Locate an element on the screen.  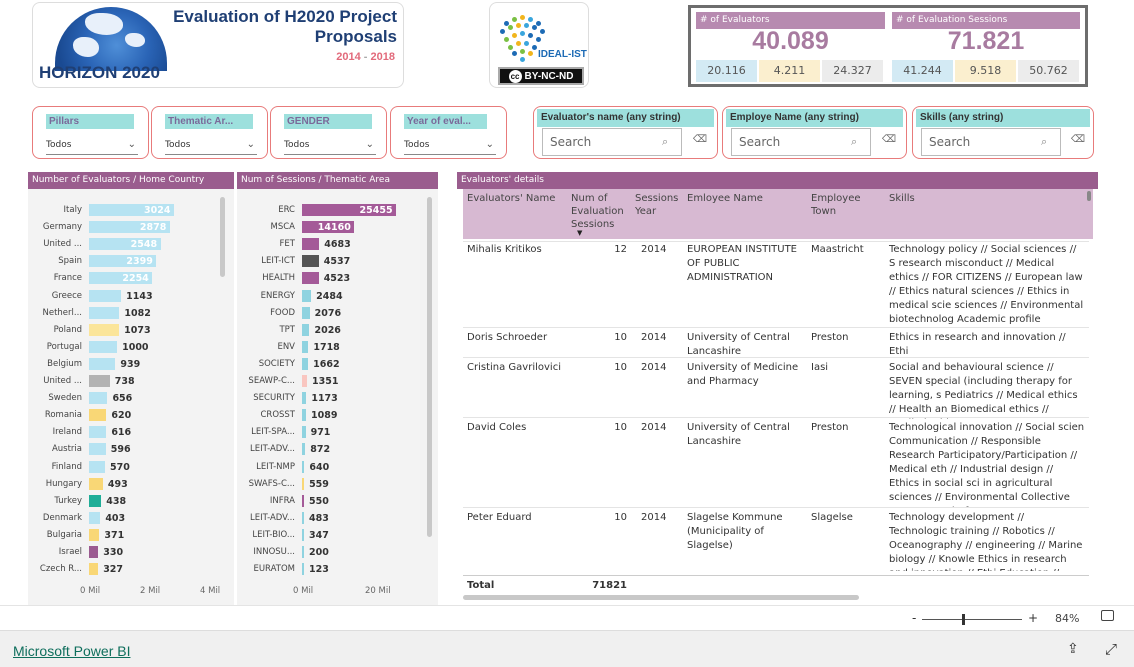
table-cell: Mihalis Kritikos is located at coordinates (504, 249).